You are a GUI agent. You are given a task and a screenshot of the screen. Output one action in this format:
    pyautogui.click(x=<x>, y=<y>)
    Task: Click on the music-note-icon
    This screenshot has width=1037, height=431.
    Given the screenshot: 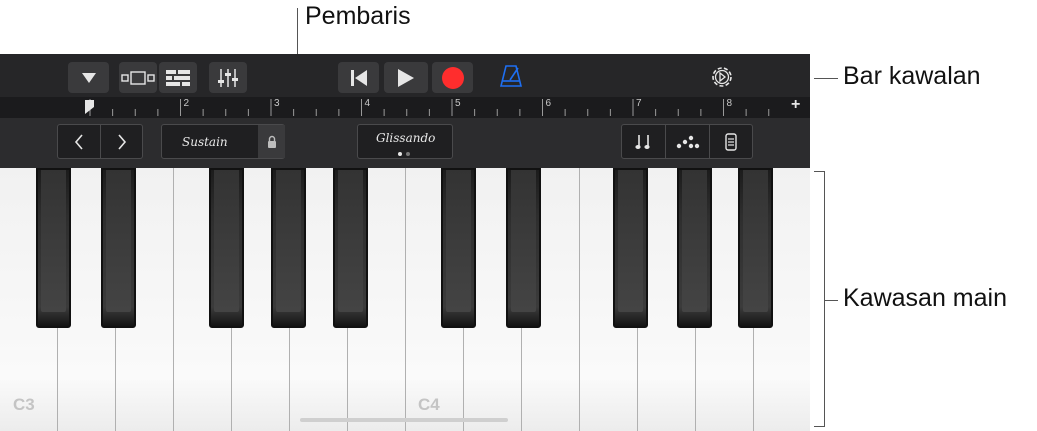 What is the action you would take?
    pyautogui.click(x=642, y=141)
    